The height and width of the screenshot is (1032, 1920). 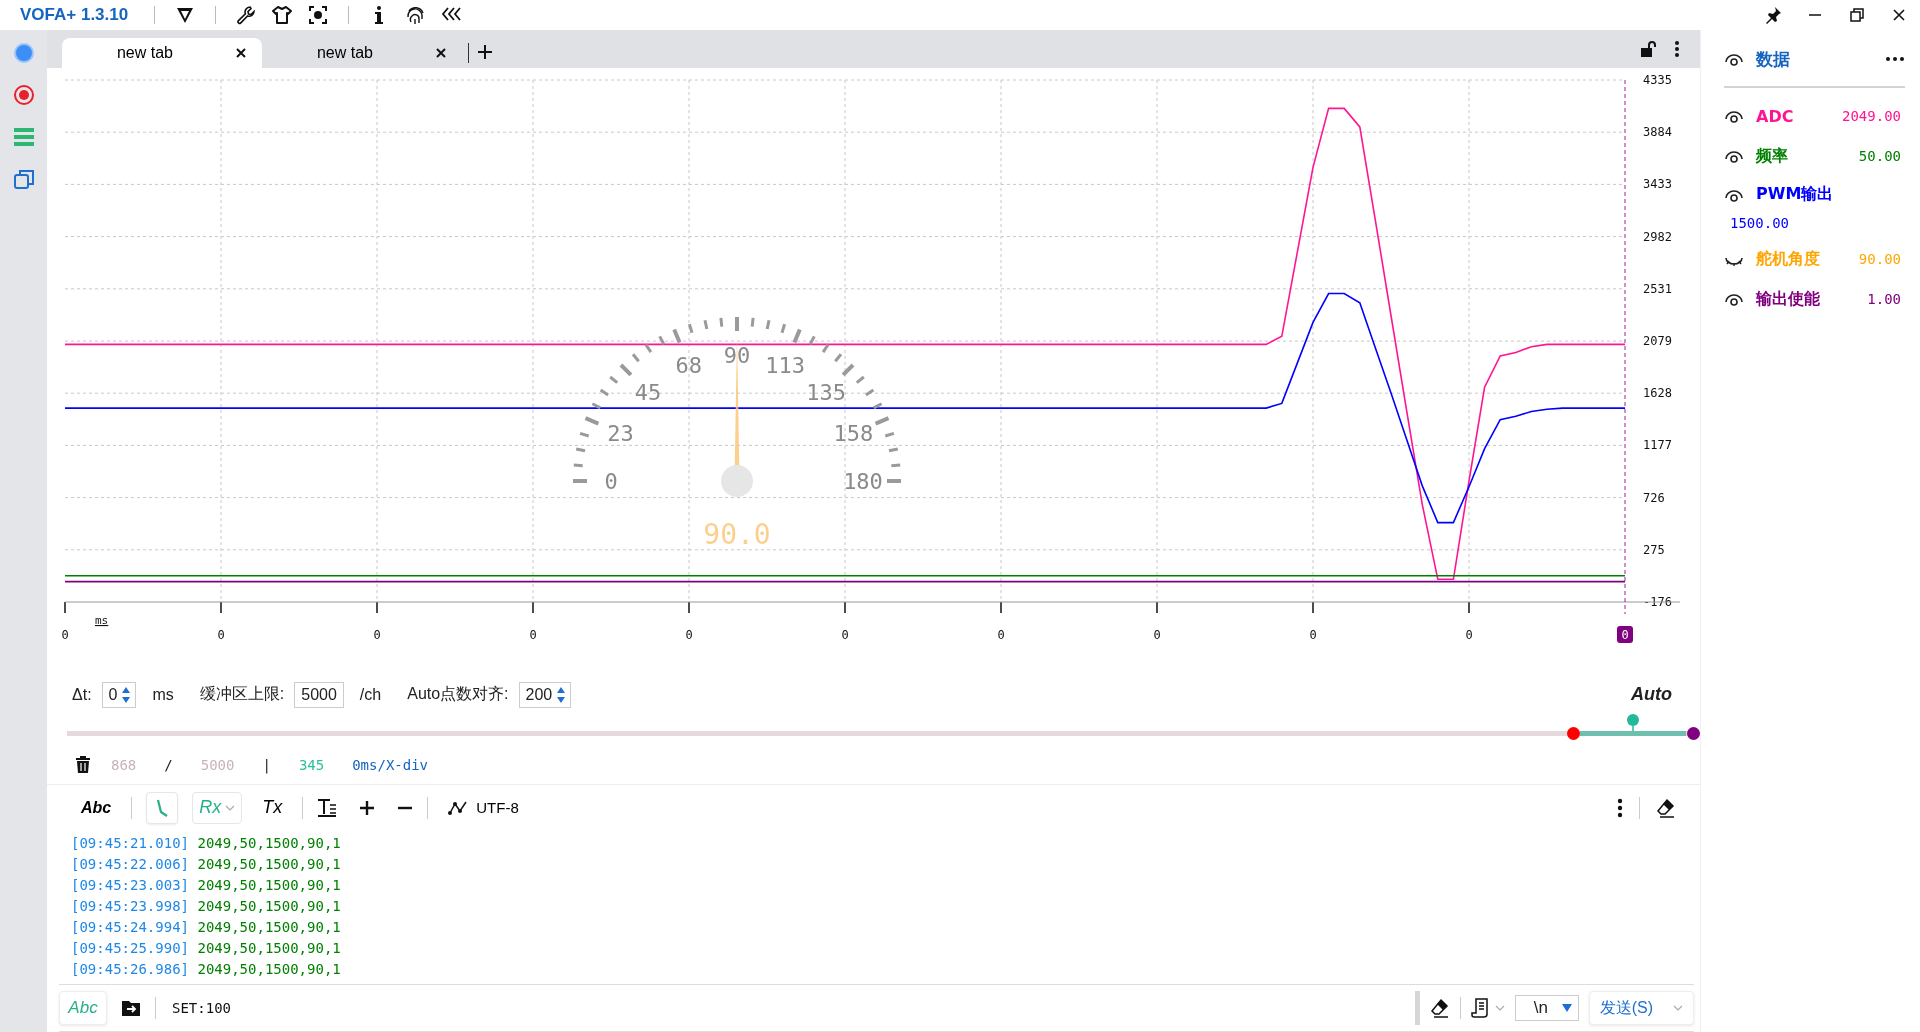 What do you see at coordinates (1654, 497) in the screenshot?
I see `axis-label: 726` at bounding box center [1654, 497].